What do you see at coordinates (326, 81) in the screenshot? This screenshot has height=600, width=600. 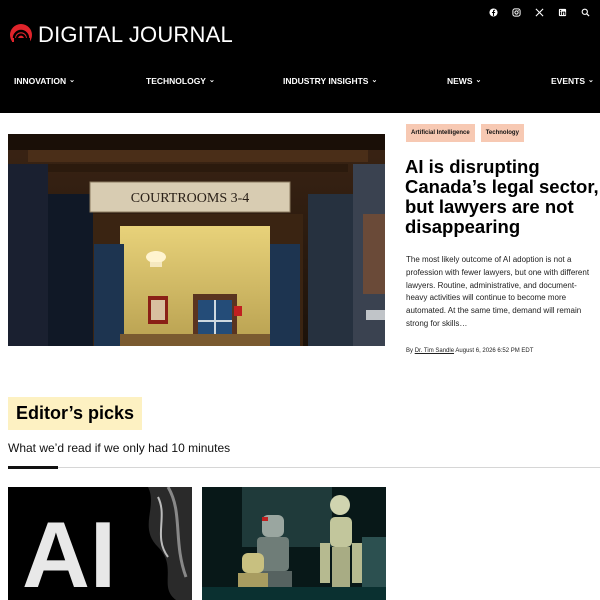 I see `nav-item-label: INDUSTRY INSIGHTS` at bounding box center [326, 81].